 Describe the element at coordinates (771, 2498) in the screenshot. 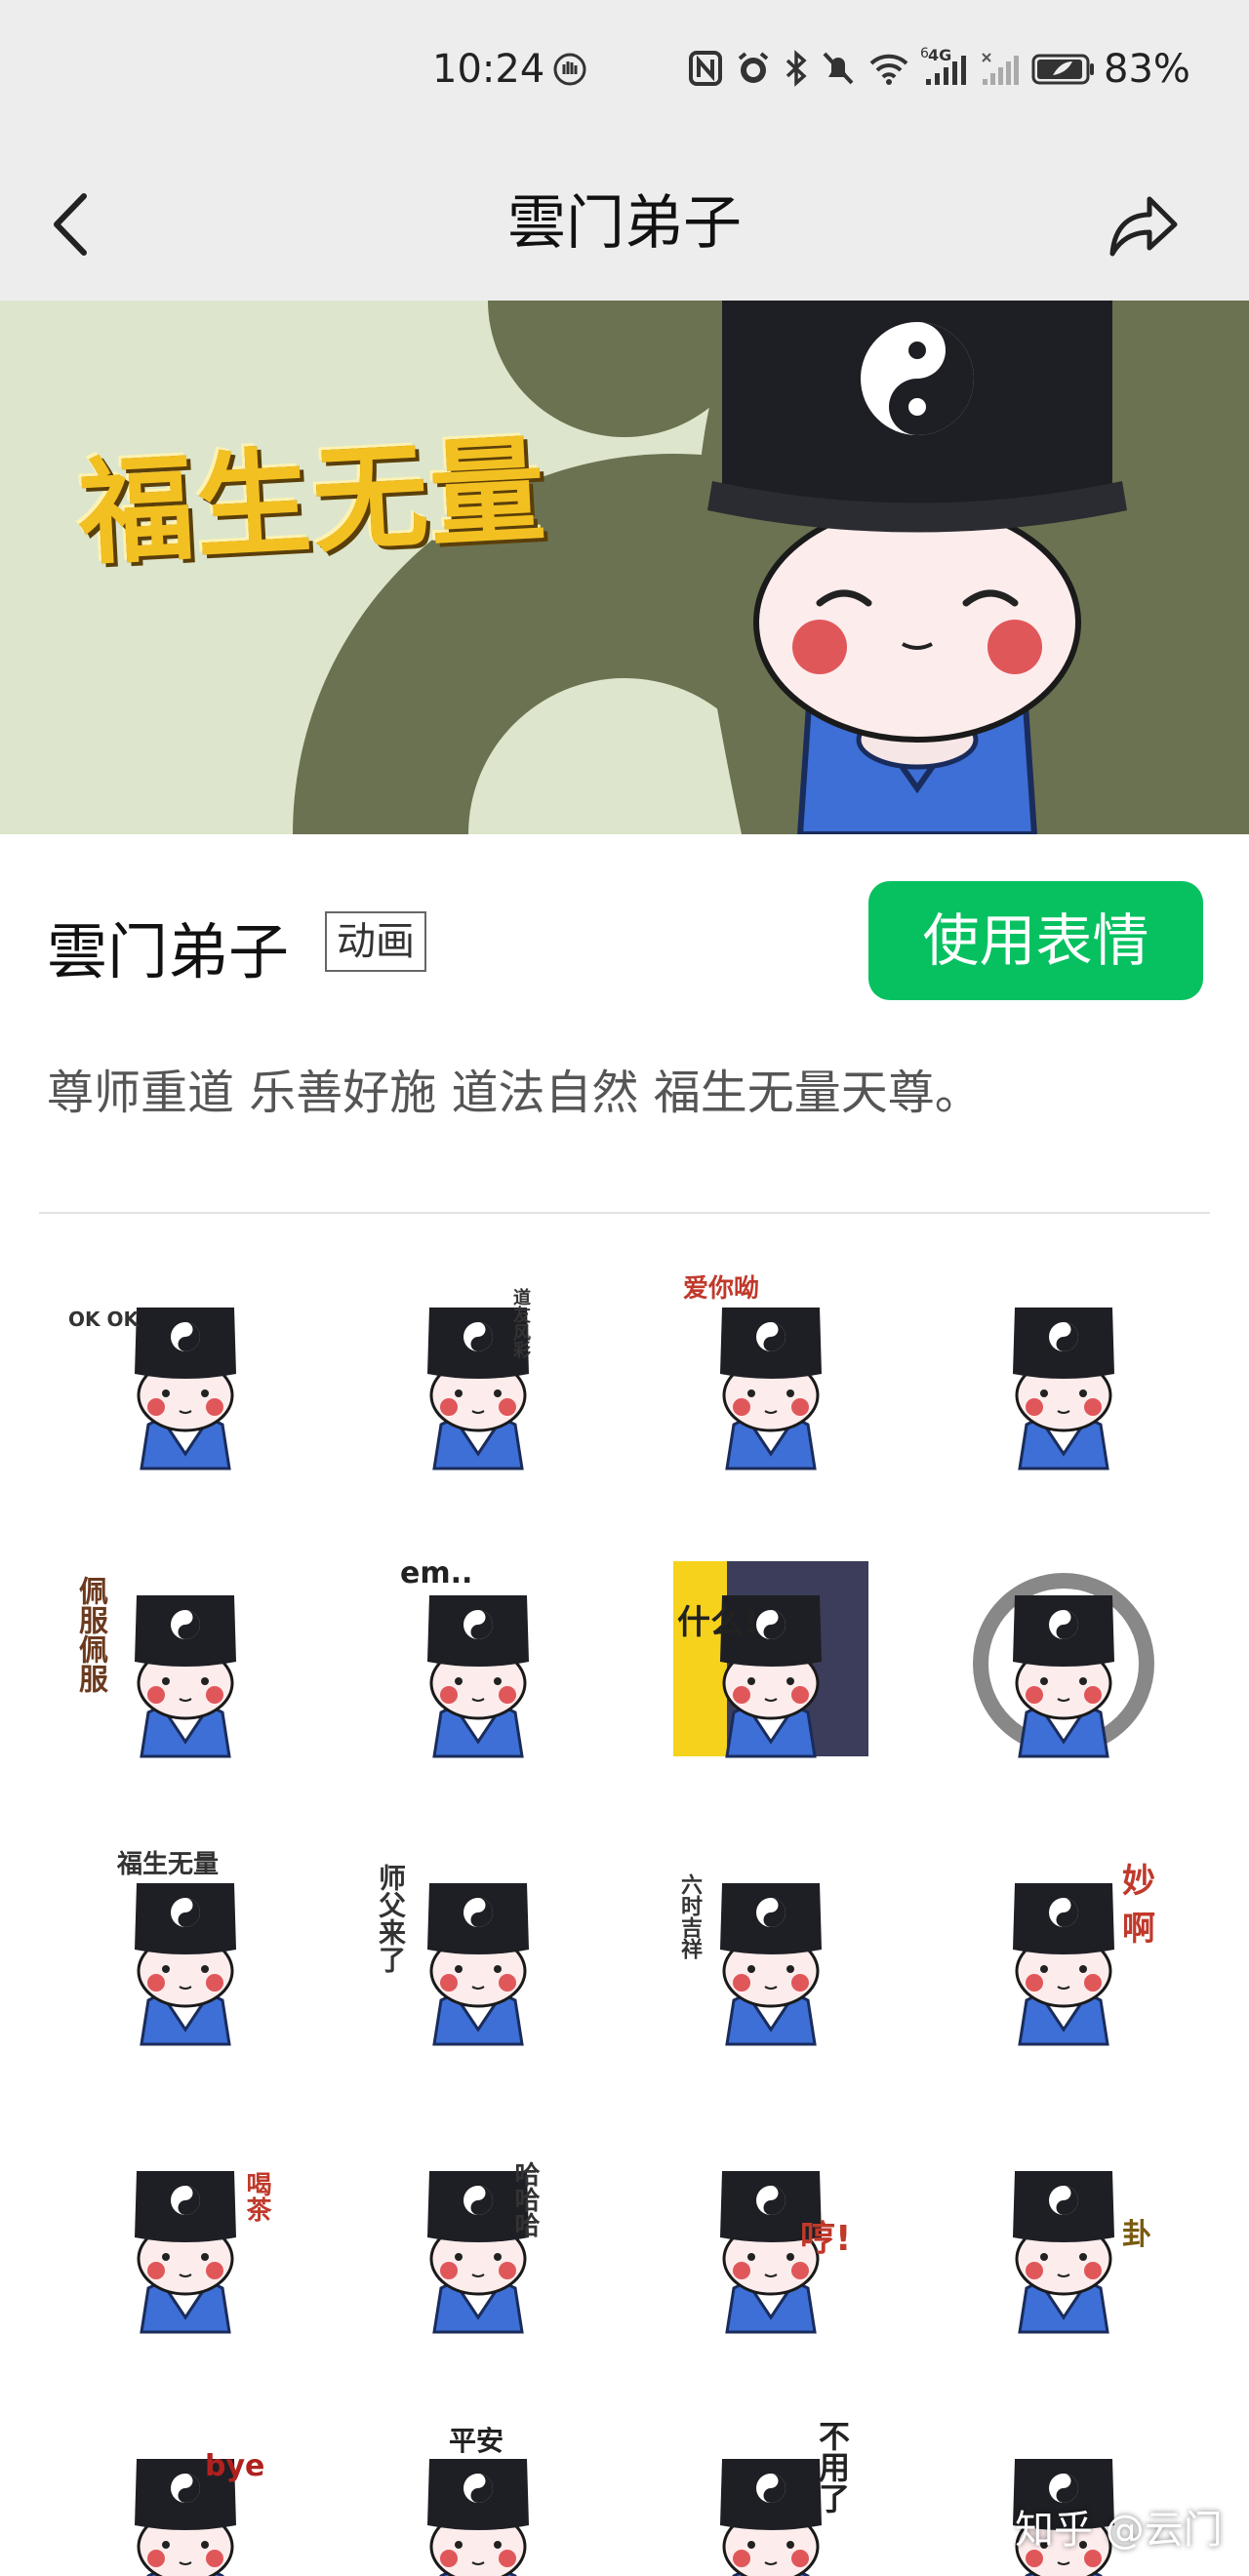

I see `sticker-item: 不用了` at that location.